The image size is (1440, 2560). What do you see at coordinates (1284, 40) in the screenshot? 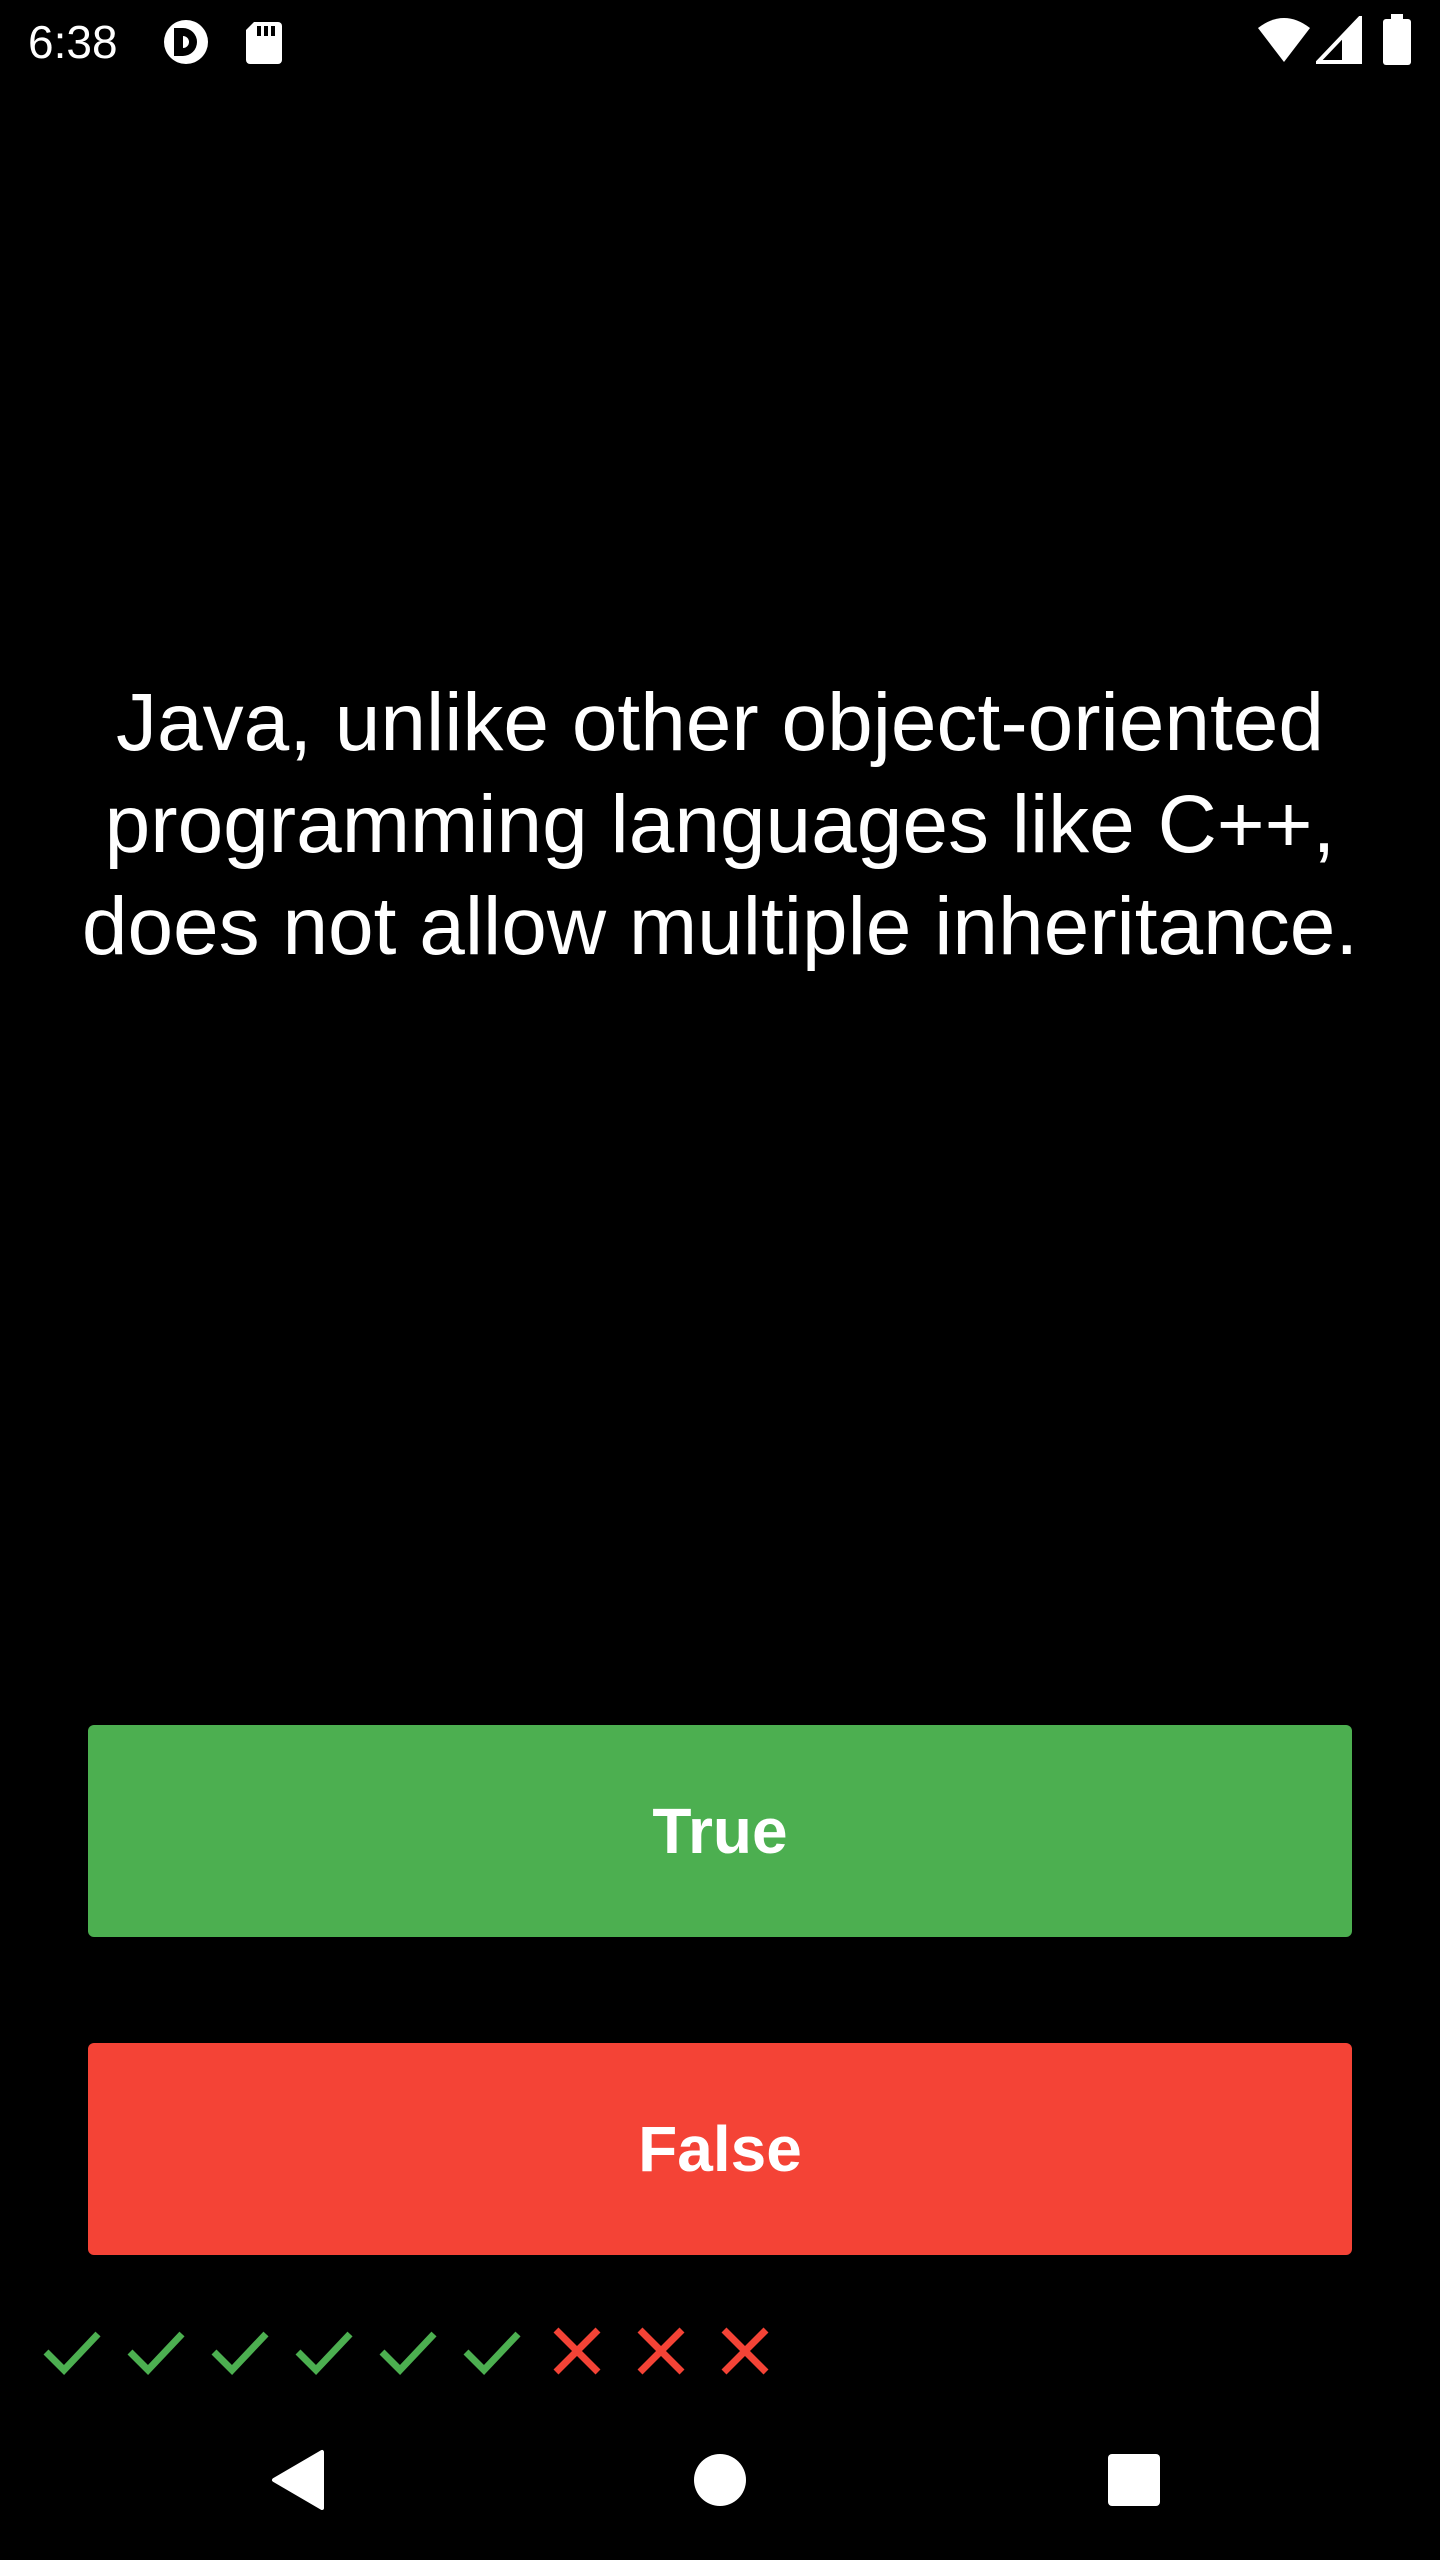
I see `wifi-icon` at bounding box center [1284, 40].